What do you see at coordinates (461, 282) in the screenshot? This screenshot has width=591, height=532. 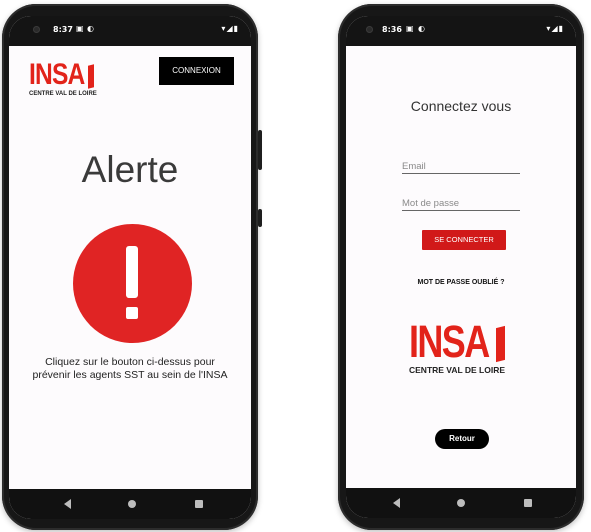 I see `forgot-password-link: MOT DE PASSE OUBLIÉ ?` at bounding box center [461, 282].